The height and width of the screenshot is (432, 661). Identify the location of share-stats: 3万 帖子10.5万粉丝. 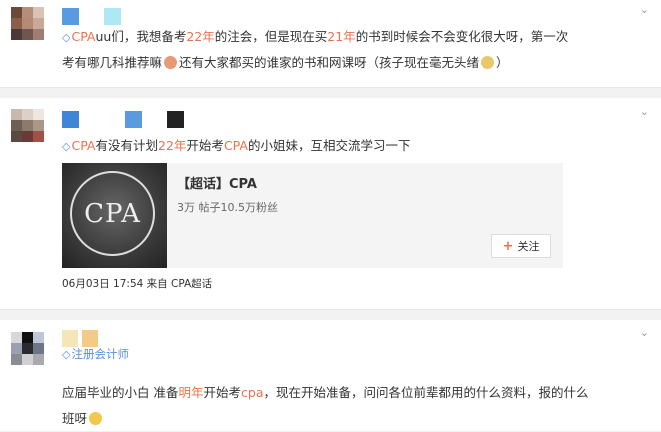
(227, 207).